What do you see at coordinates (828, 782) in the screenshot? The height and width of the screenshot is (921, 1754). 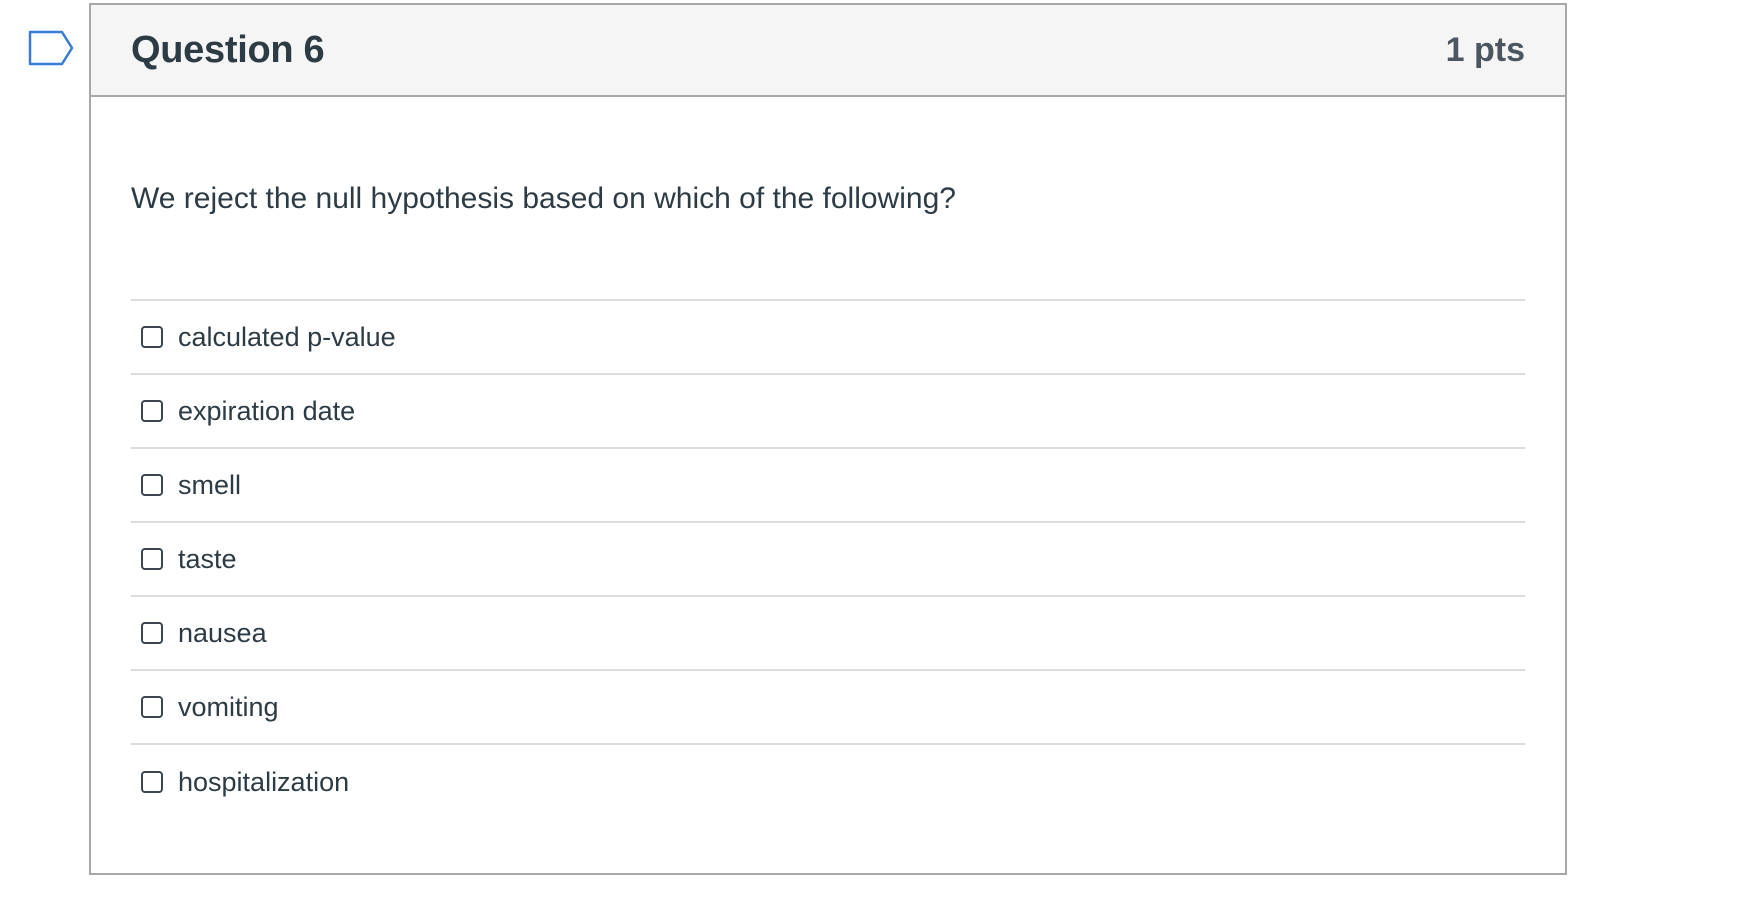 I see `answer-option: hospitalization` at bounding box center [828, 782].